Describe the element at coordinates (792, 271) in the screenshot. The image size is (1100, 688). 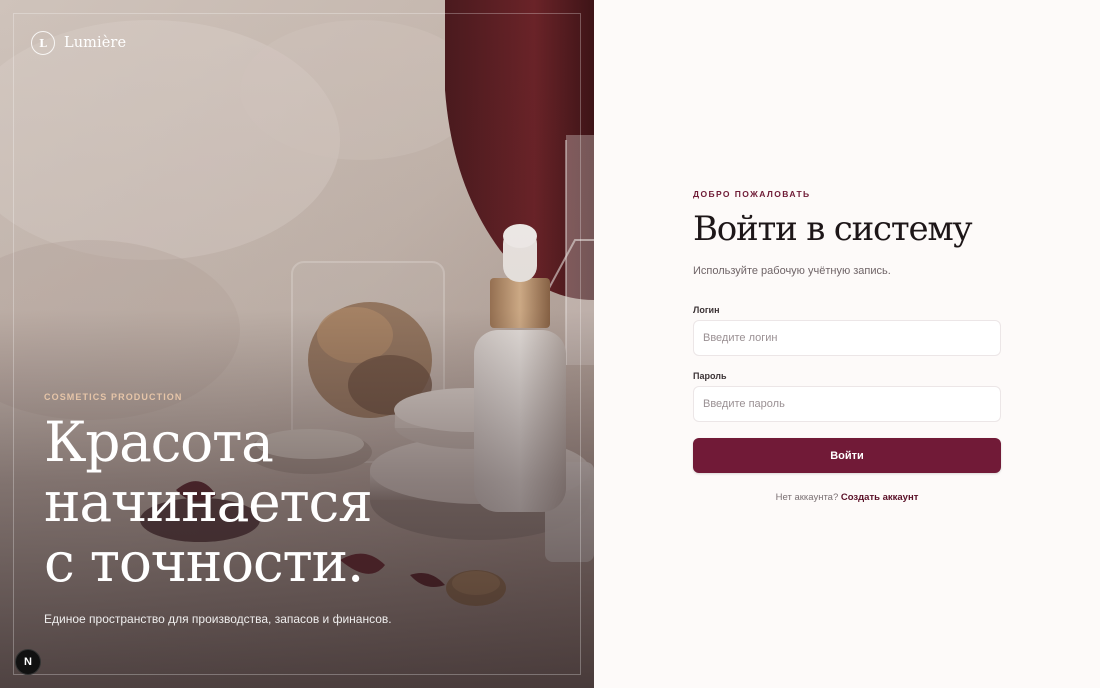
I see `page-subtitle: Используйте рабочую учётную запись.` at that location.